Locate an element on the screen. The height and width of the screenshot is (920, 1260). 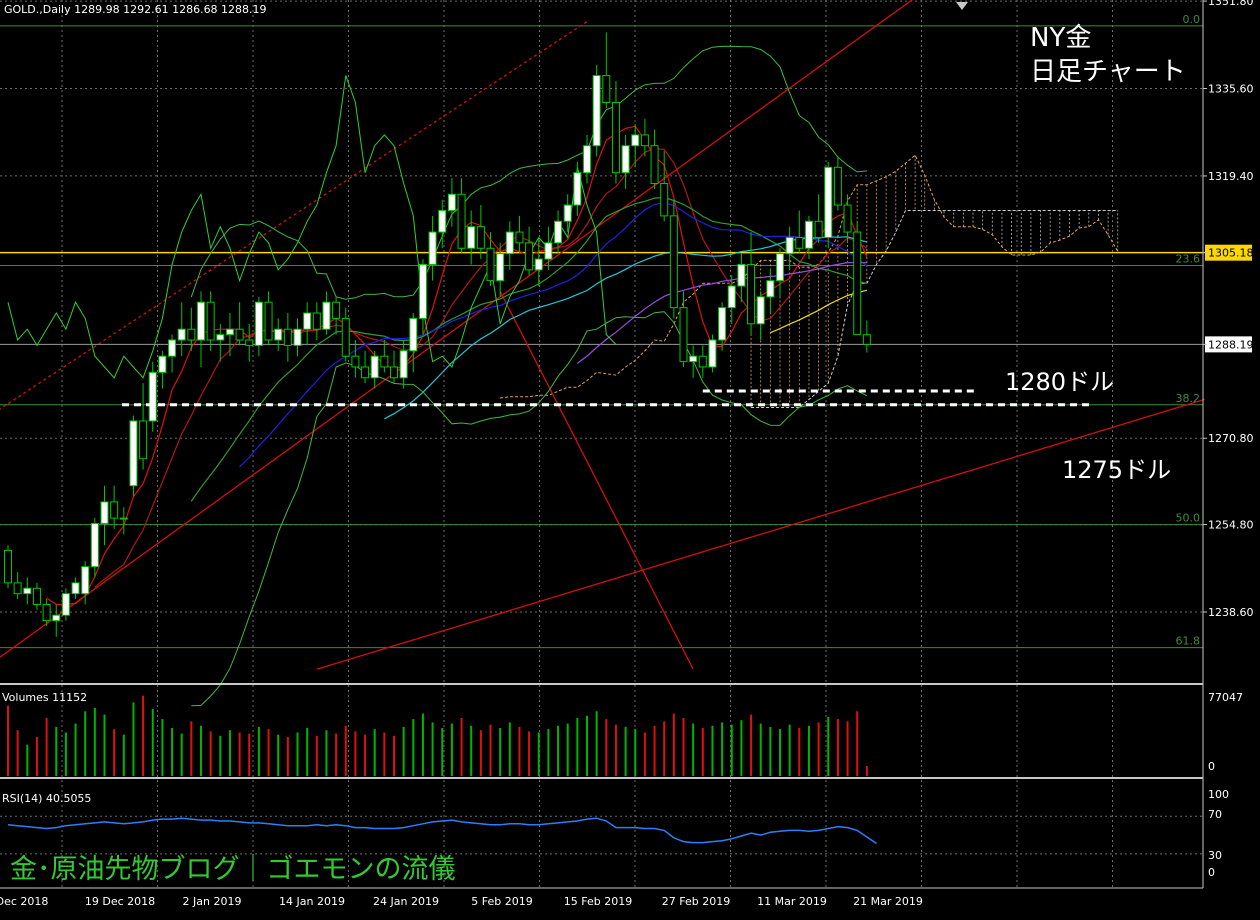
date-tick-label: Dec 2018 is located at coordinates (24, 901).